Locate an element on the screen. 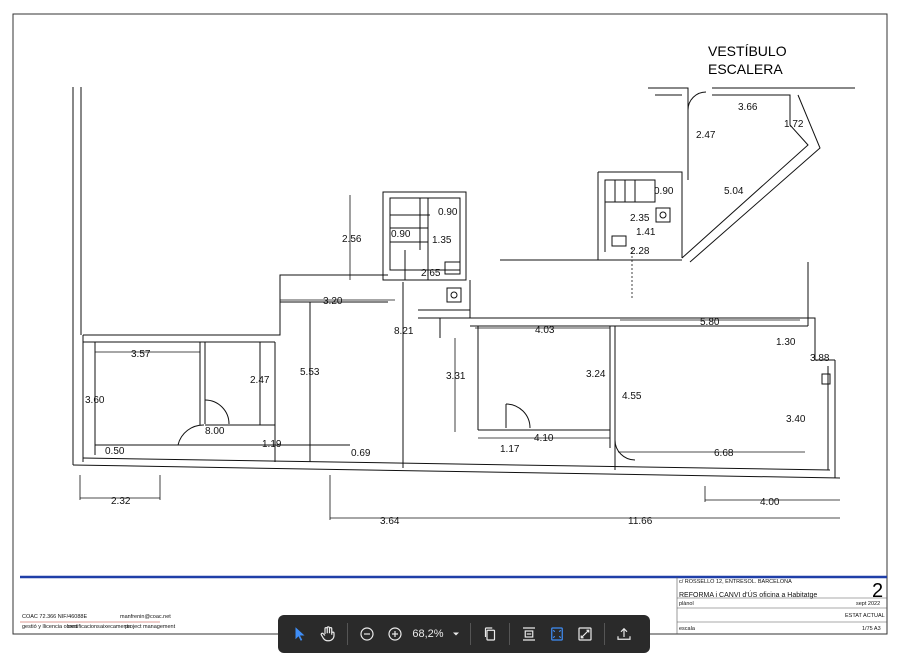  dim-label: 1.72 is located at coordinates (794, 124).